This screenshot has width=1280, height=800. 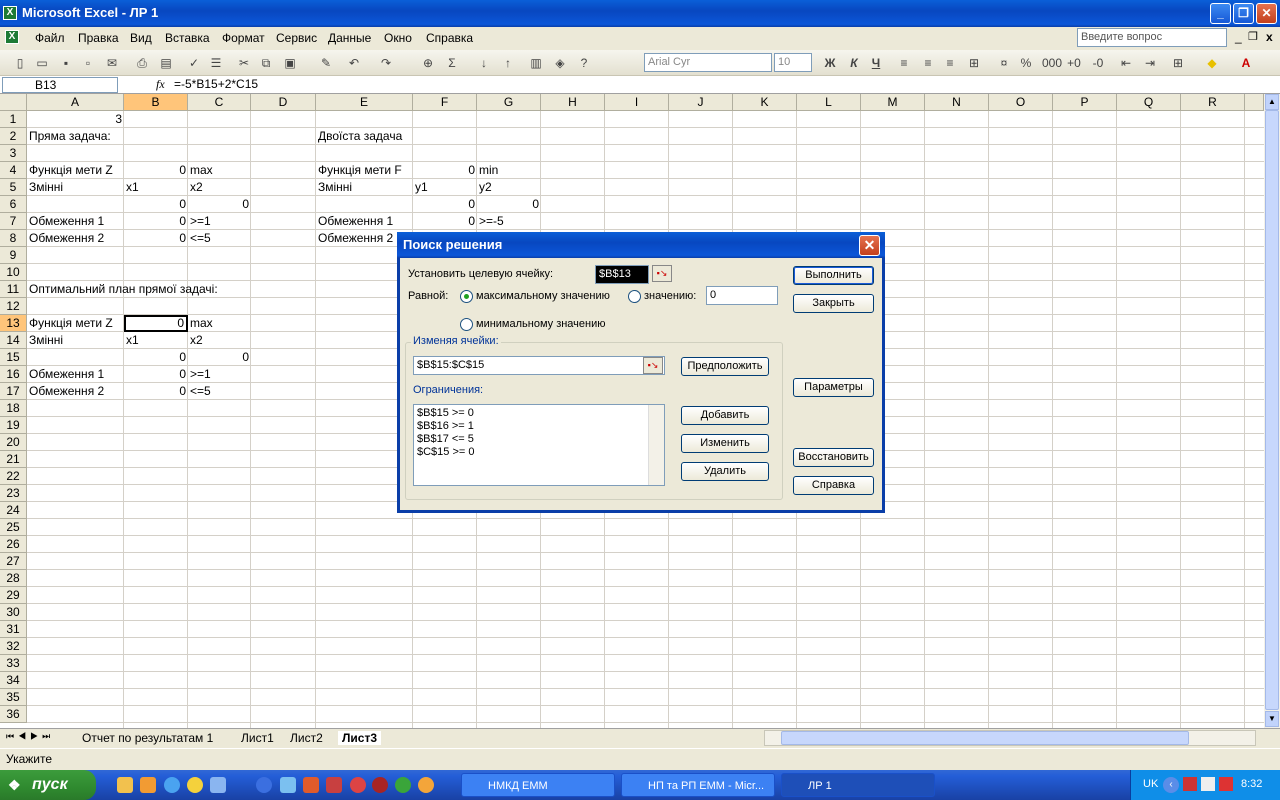 What do you see at coordinates (13, 561) in the screenshot?
I see `row-header-27: 27` at bounding box center [13, 561].